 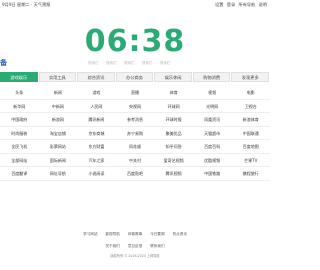 What do you see at coordinates (250, 77) in the screenshot?
I see `tab-more: 发现更多` at bounding box center [250, 77].